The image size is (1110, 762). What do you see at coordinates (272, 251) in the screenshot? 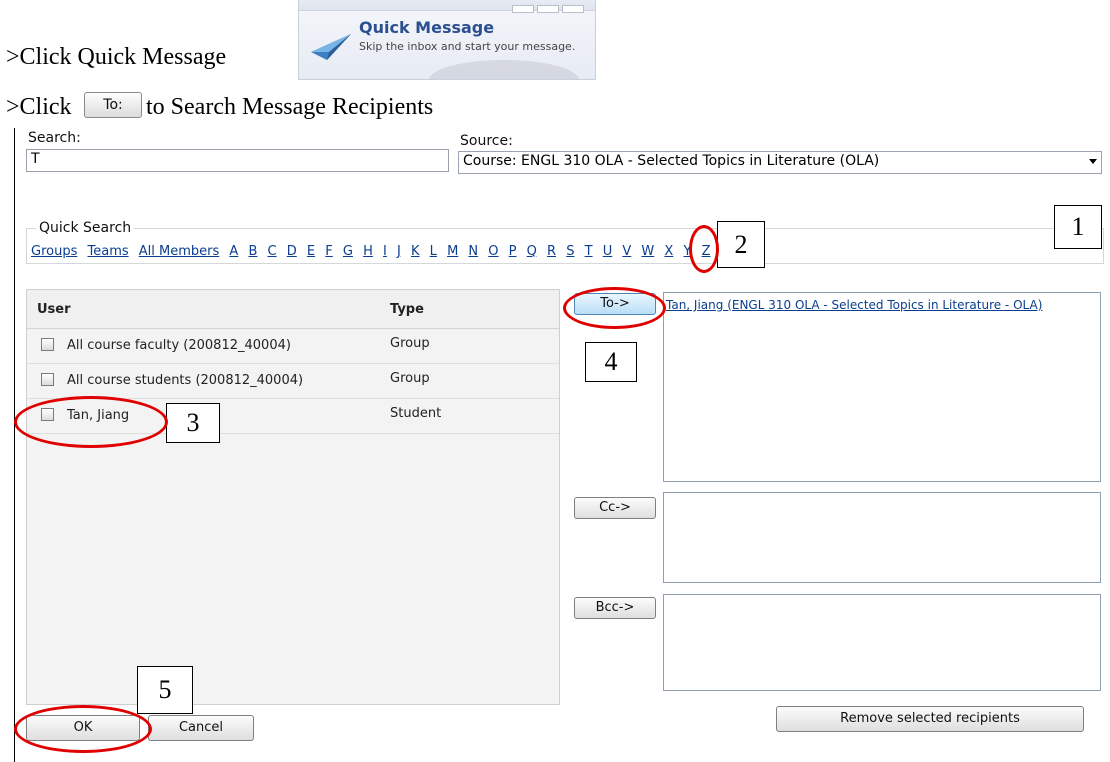
I see `quick-search-link-c: C` at bounding box center [272, 251].